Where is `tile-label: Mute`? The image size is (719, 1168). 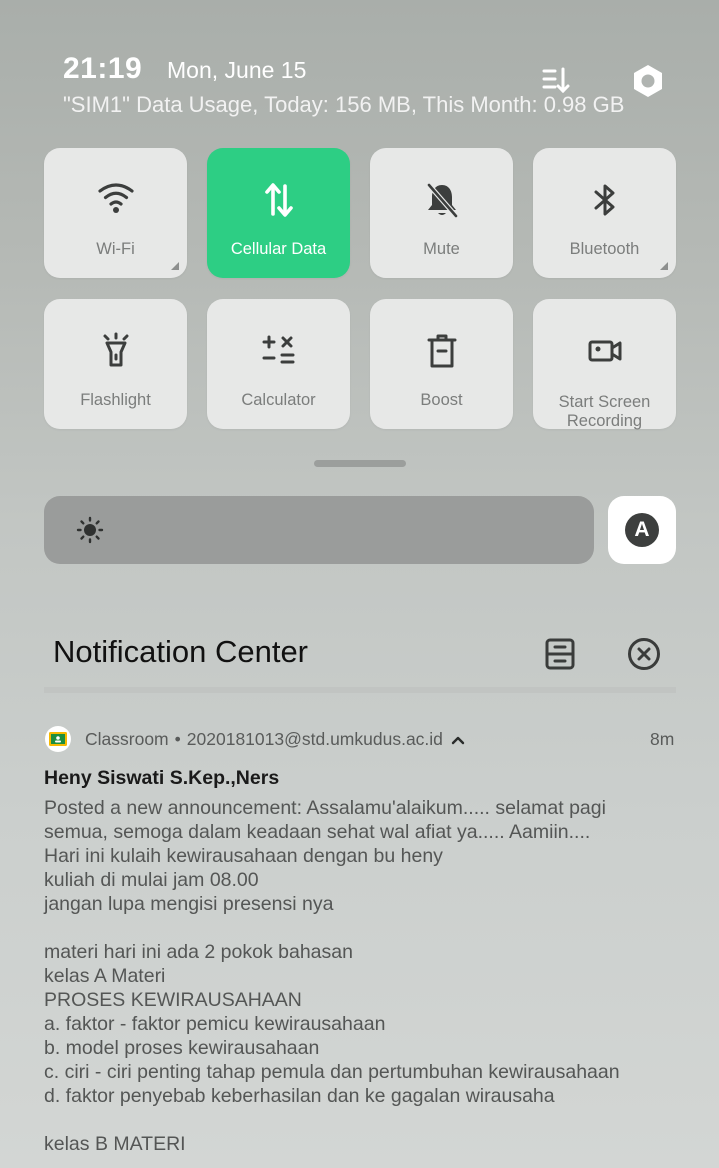
tile-label: Mute is located at coordinates (441, 249).